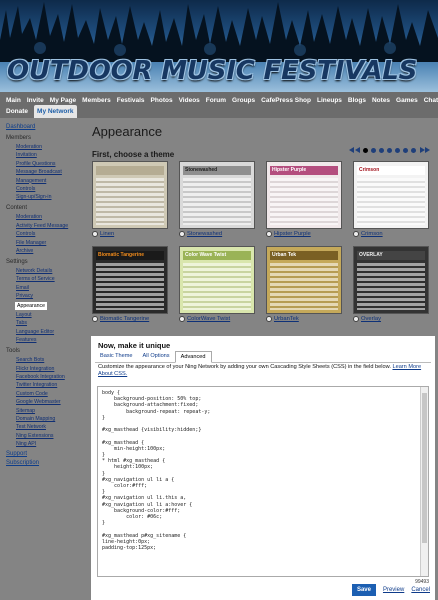 The height and width of the screenshot is (600, 438). Describe the element at coordinates (45, 454) in the screenshot. I see `sidebar-support-link: Support` at that location.